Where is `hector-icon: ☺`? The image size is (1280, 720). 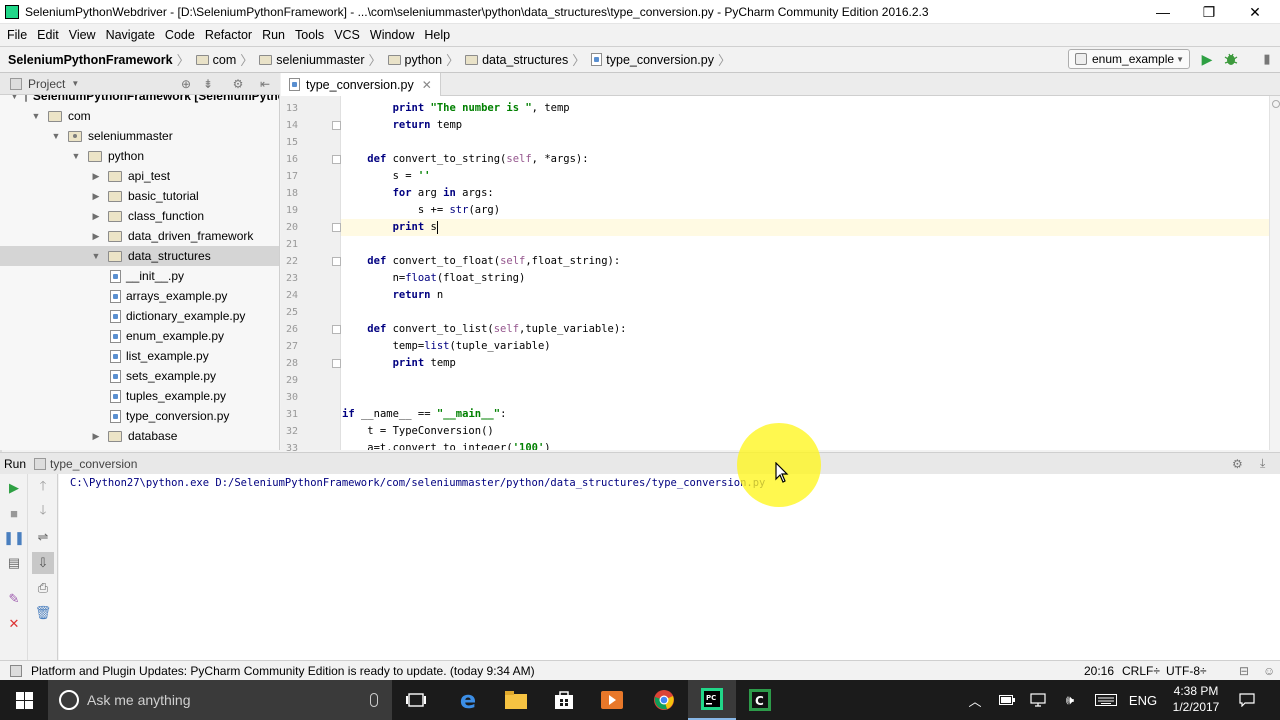 hector-icon: ☺ is located at coordinates (1269, 671).